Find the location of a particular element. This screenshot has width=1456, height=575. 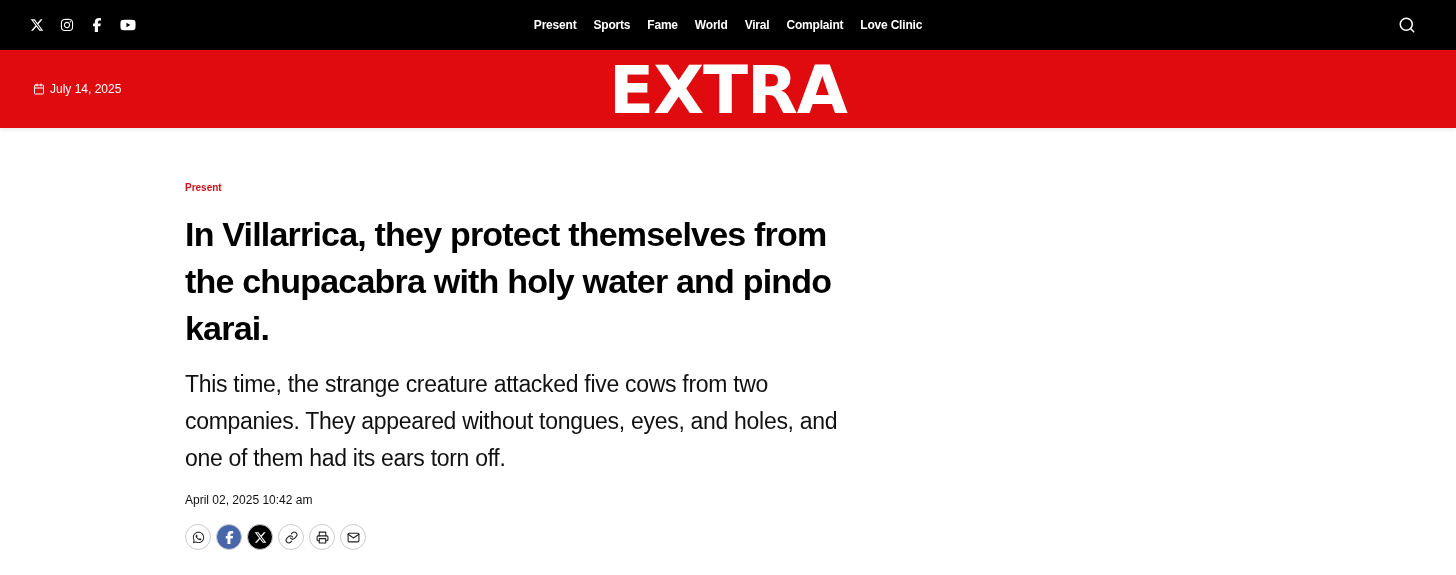

youtube-icon is located at coordinates (128, 25).